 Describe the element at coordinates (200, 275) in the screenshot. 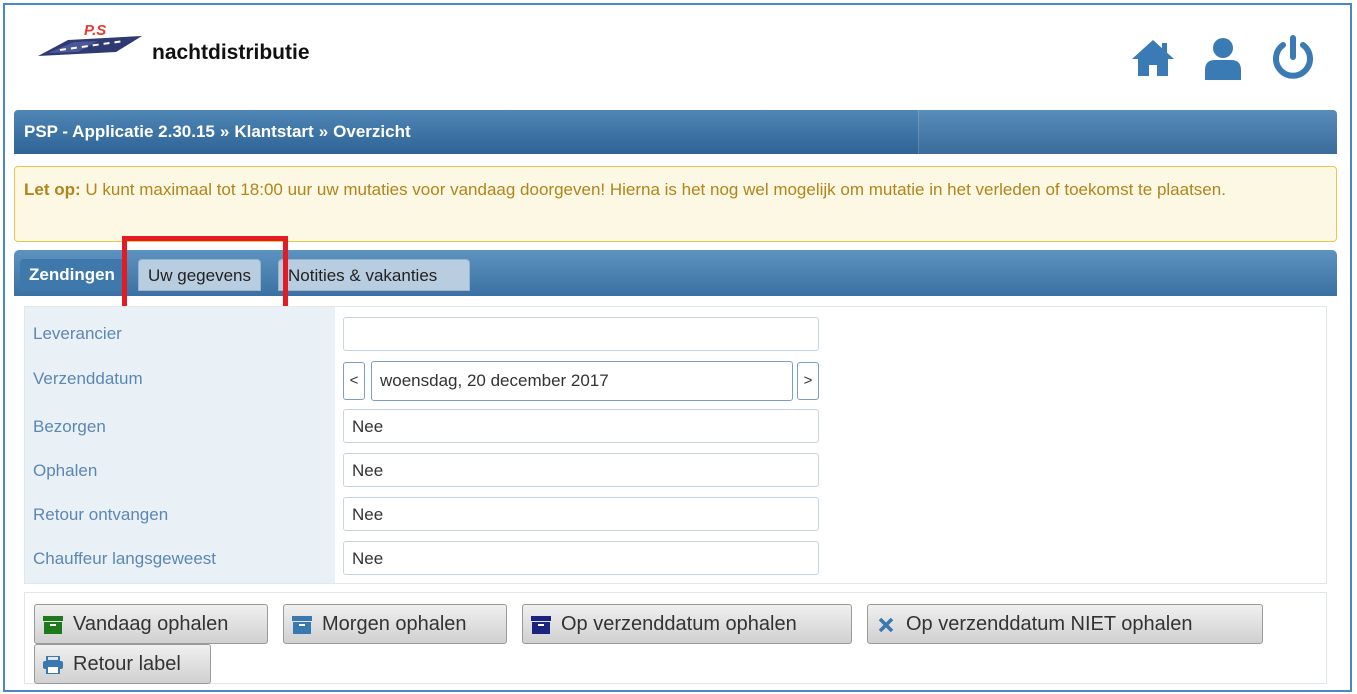

I see `tab-uw-gegevens: Uw gegevens` at that location.